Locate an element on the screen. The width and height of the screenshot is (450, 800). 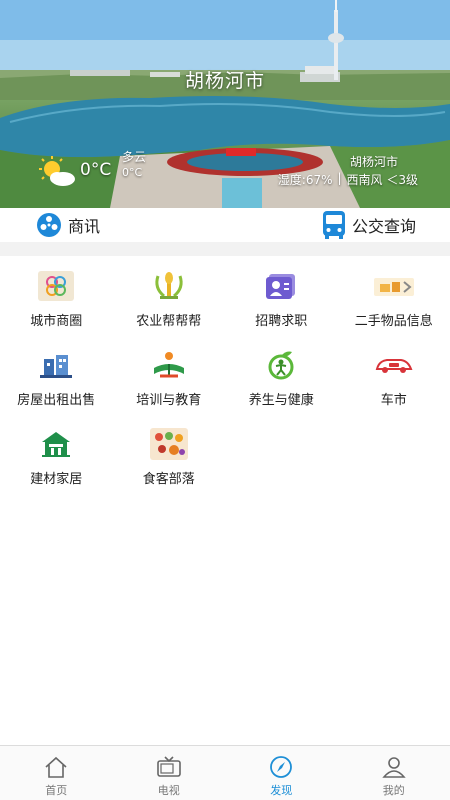
category-label: 培训与教育 is located at coordinates (169, 400).